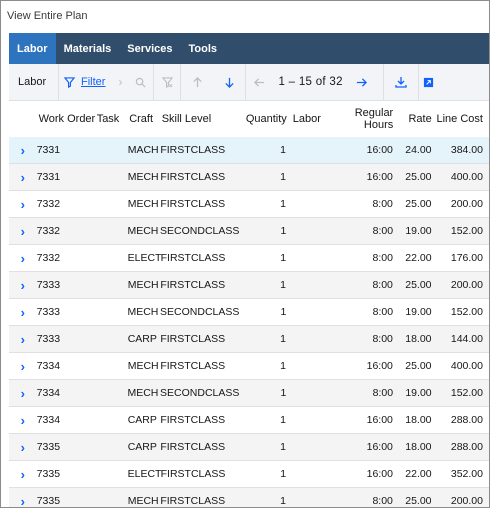 This screenshot has height=508, width=490. I want to click on filter-icon, so click(69, 82).